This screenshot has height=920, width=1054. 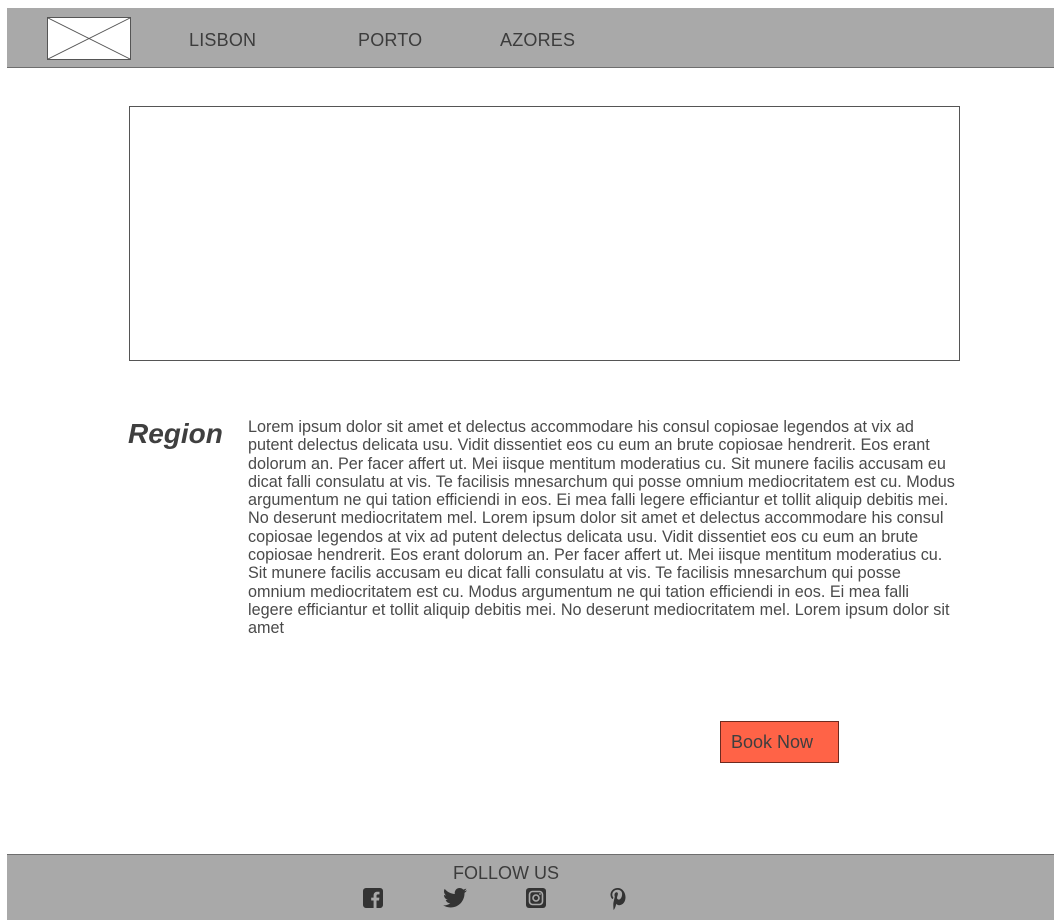 I want to click on pinterest-icon, so click(x=621, y=899).